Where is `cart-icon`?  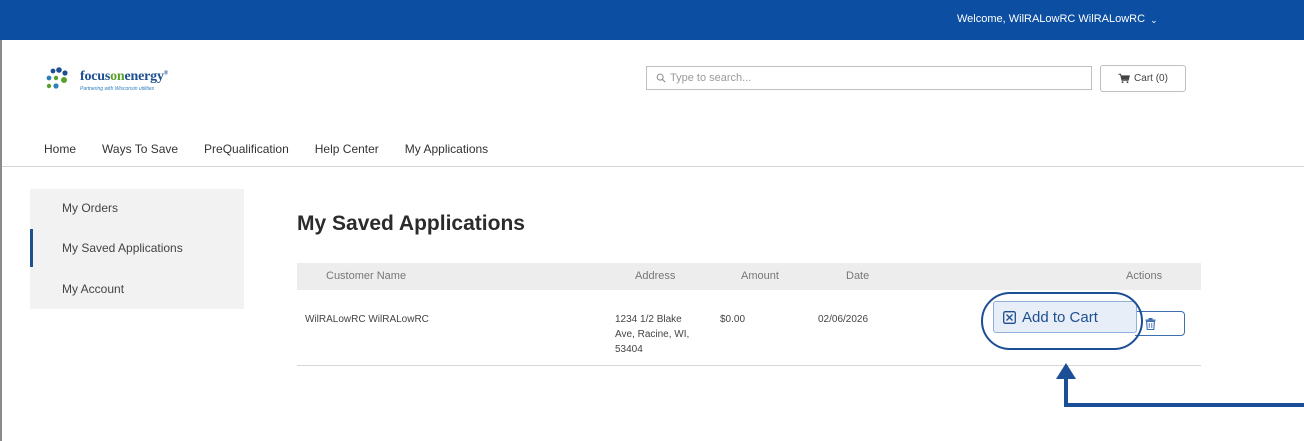 cart-icon is located at coordinates (1124, 78).